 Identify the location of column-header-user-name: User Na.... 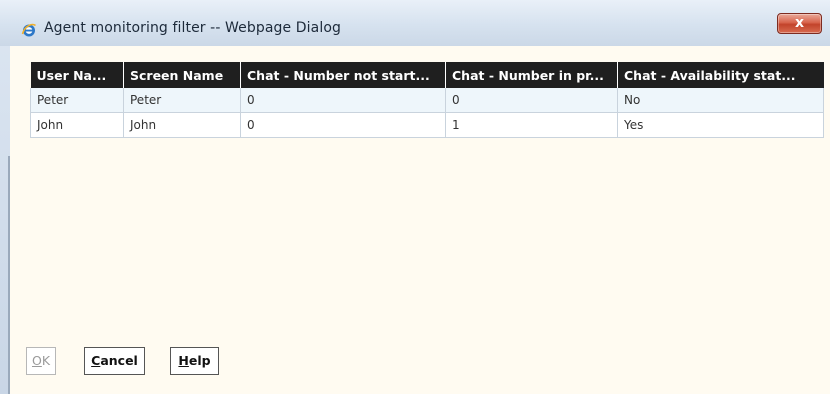
(77, 75).